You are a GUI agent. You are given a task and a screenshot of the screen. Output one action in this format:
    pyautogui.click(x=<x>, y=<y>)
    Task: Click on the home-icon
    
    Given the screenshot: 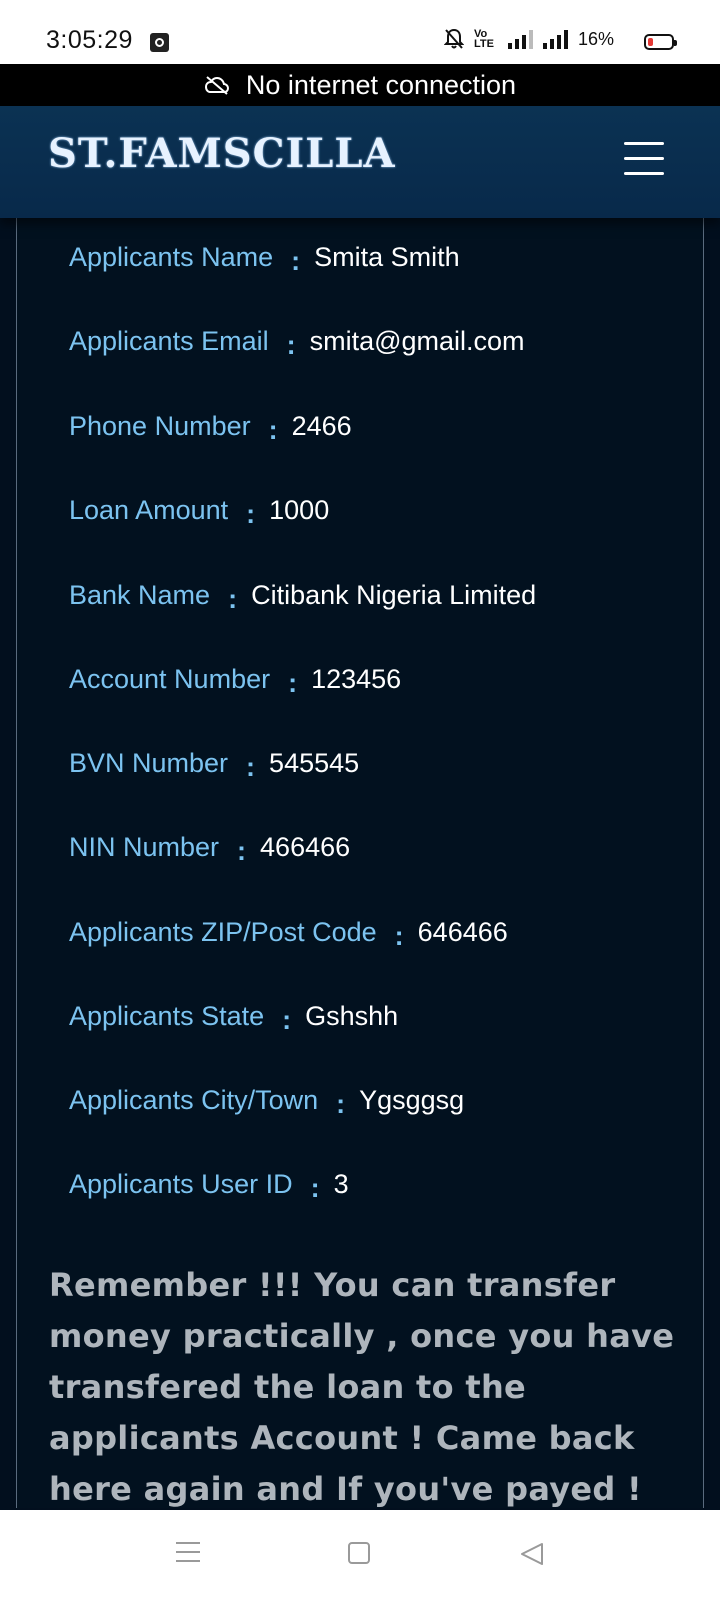 What is the action you would take?
    pyautogui.click(x=359, y=1553)
    